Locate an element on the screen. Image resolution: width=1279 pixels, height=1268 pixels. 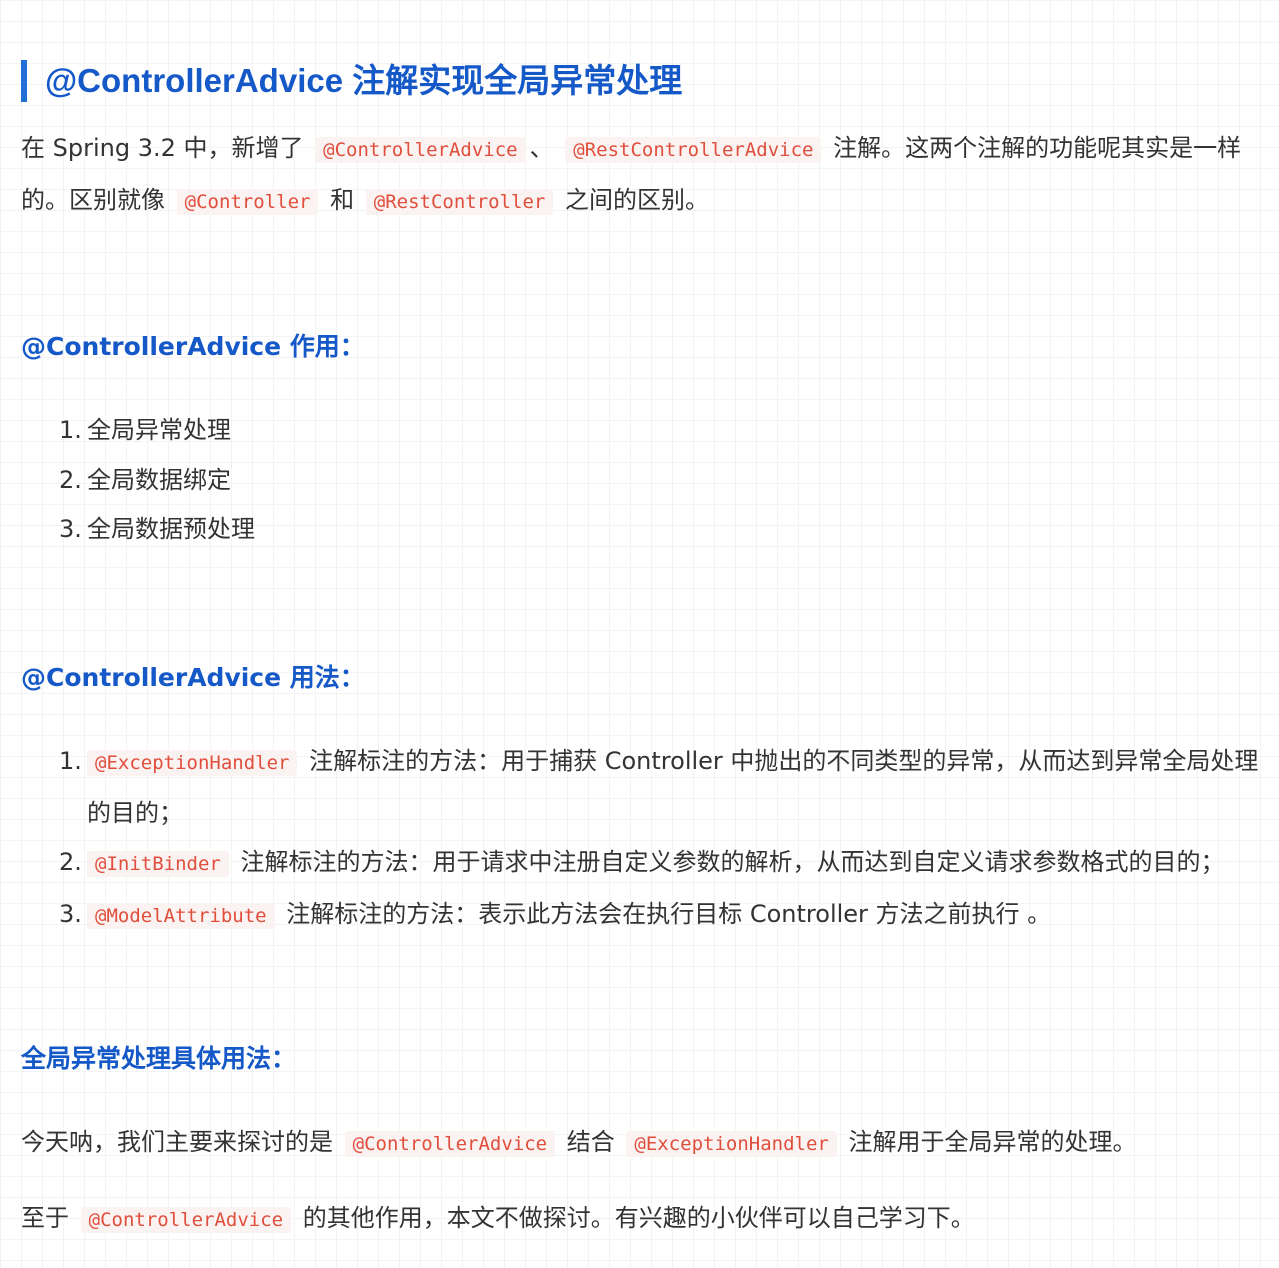
detail-text: 今天呐，我们主要来探讨的是 is located at coordinates (177, 1142).